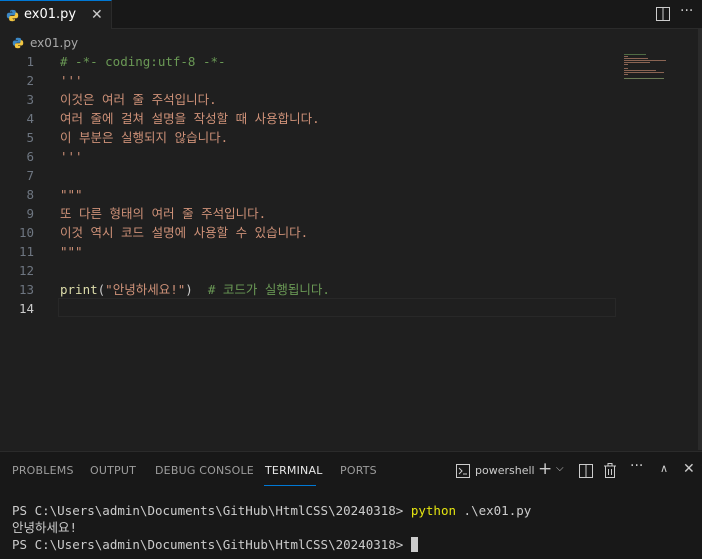 Image resolution: width=702 pixels, height=559 pixels. Describe the element at coordinates (290, 485) in the screenshot. I see `active-tab-indicator` at that location.